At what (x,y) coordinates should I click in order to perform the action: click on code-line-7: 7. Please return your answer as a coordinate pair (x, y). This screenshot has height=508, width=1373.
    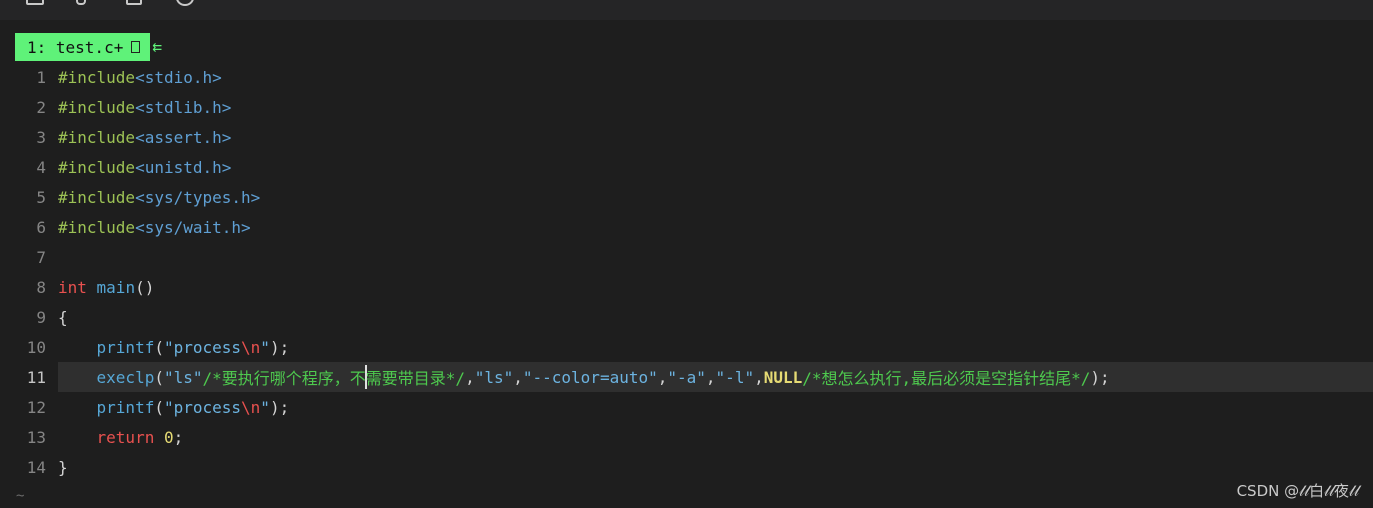
    Looking at the image, I should click on (686, 257).